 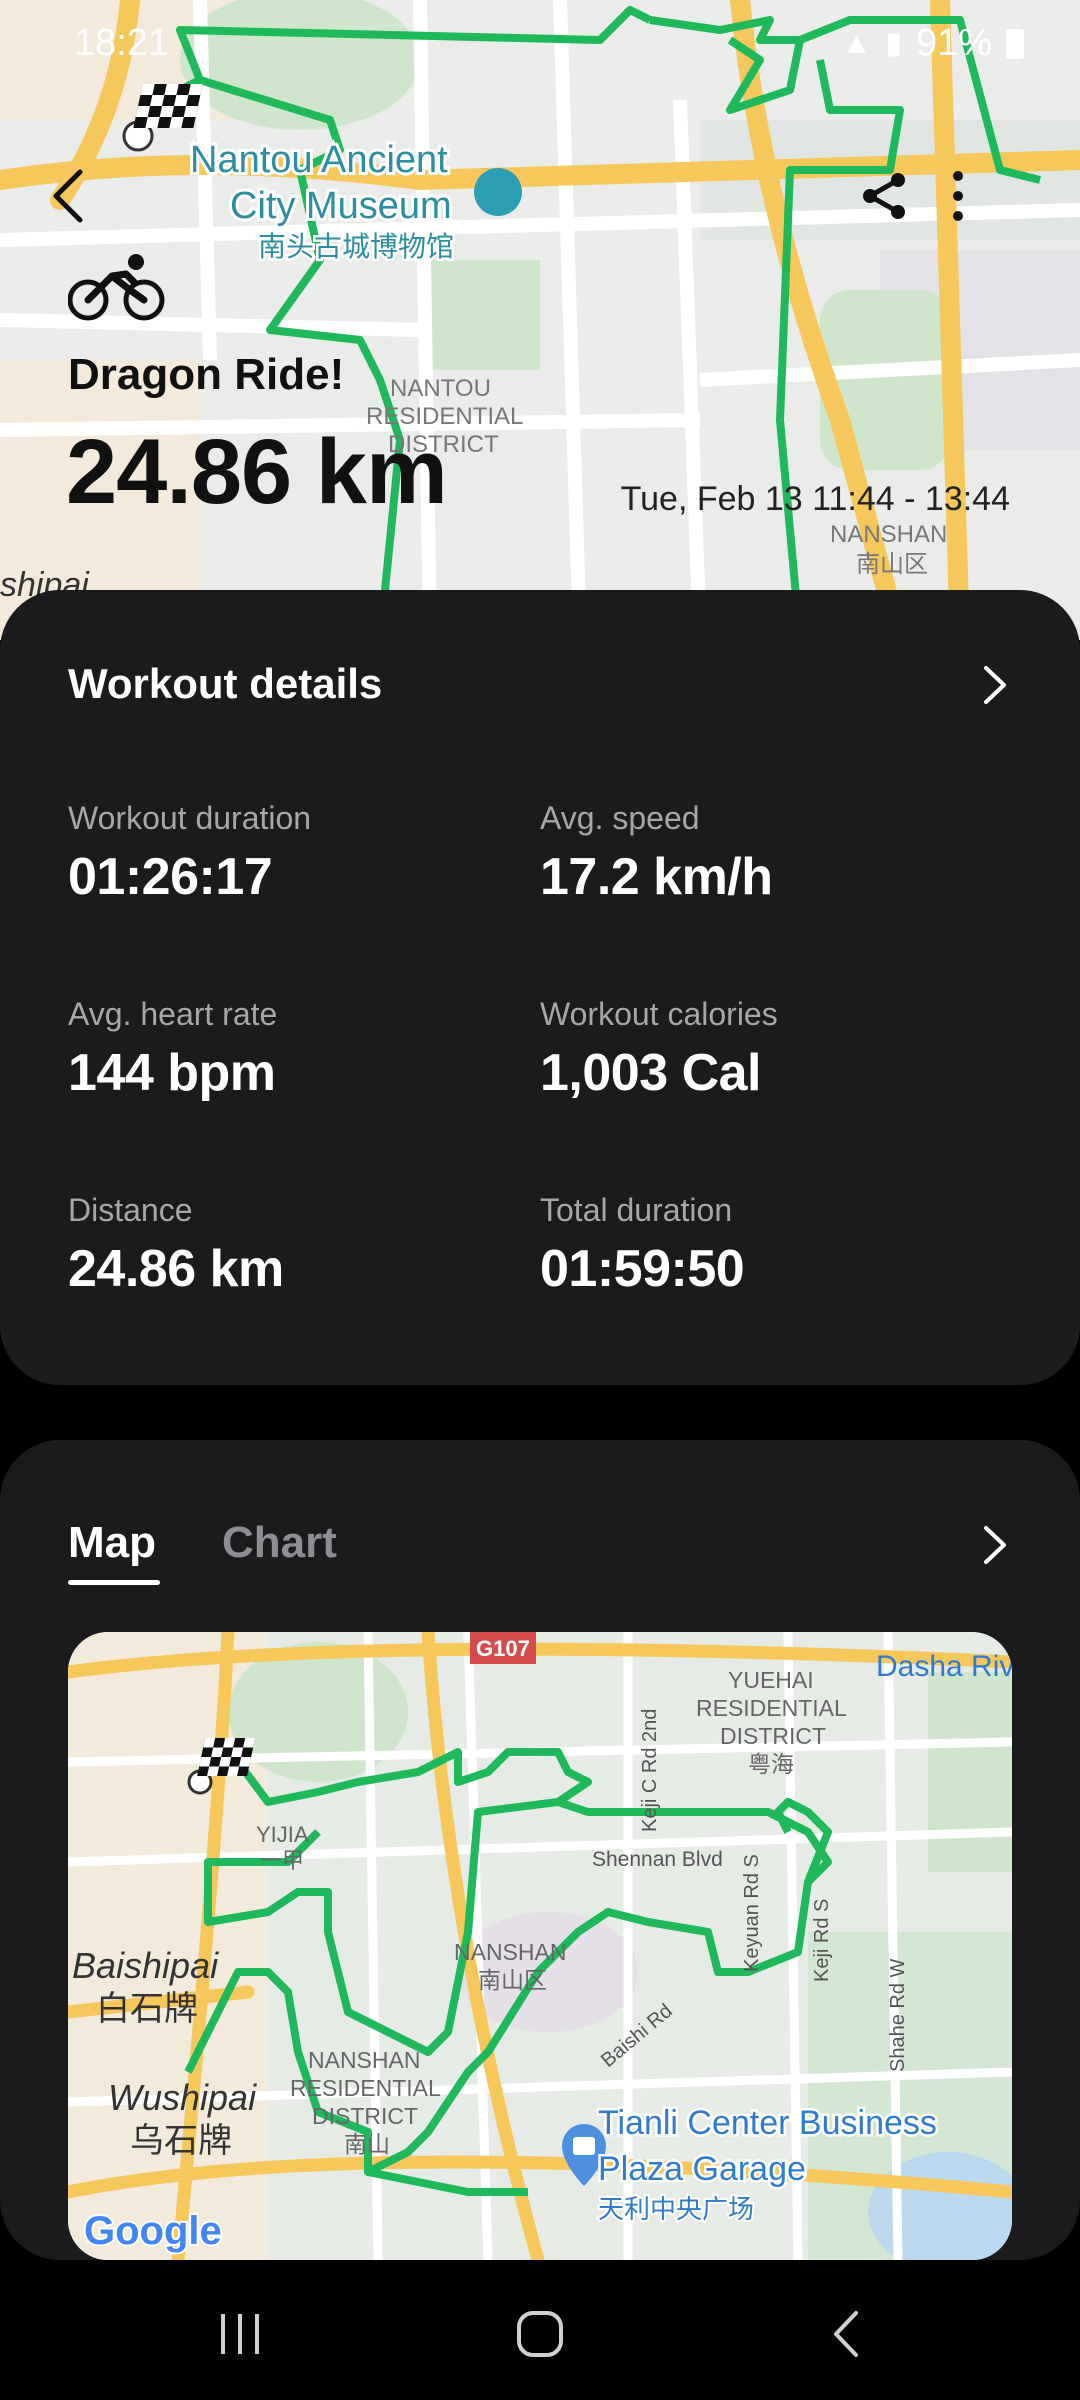 I want to click on stat-label: Workout duration, so click(x=190, y=818).